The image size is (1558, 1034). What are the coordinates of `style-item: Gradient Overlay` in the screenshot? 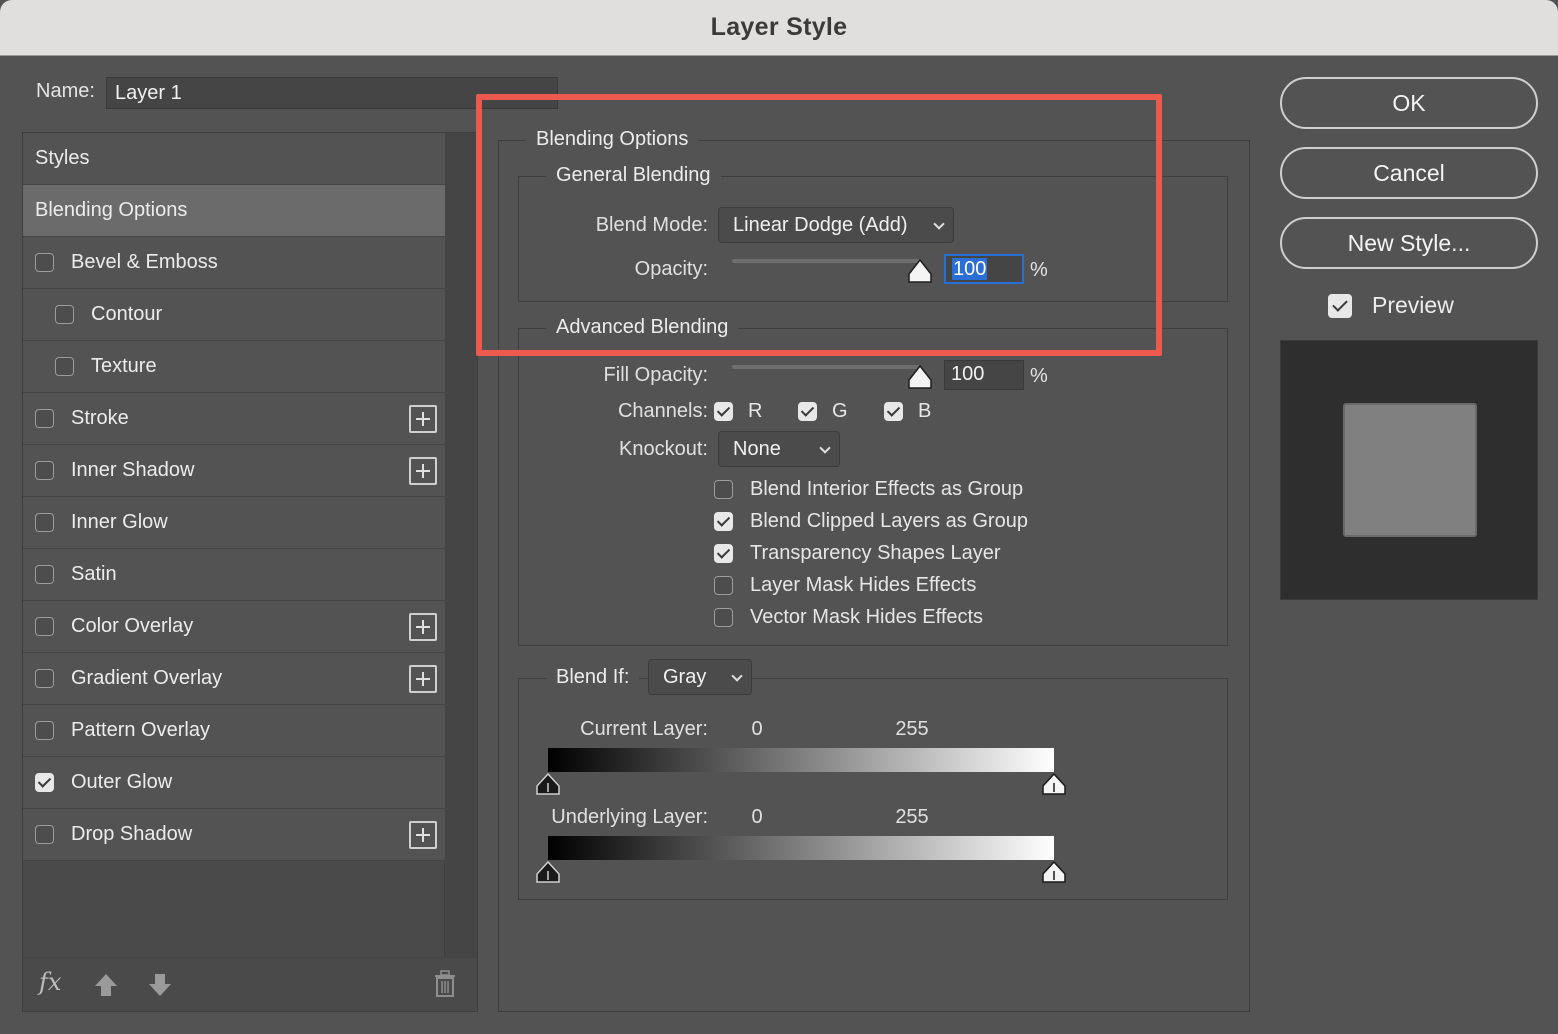 It's located at (234, 679).